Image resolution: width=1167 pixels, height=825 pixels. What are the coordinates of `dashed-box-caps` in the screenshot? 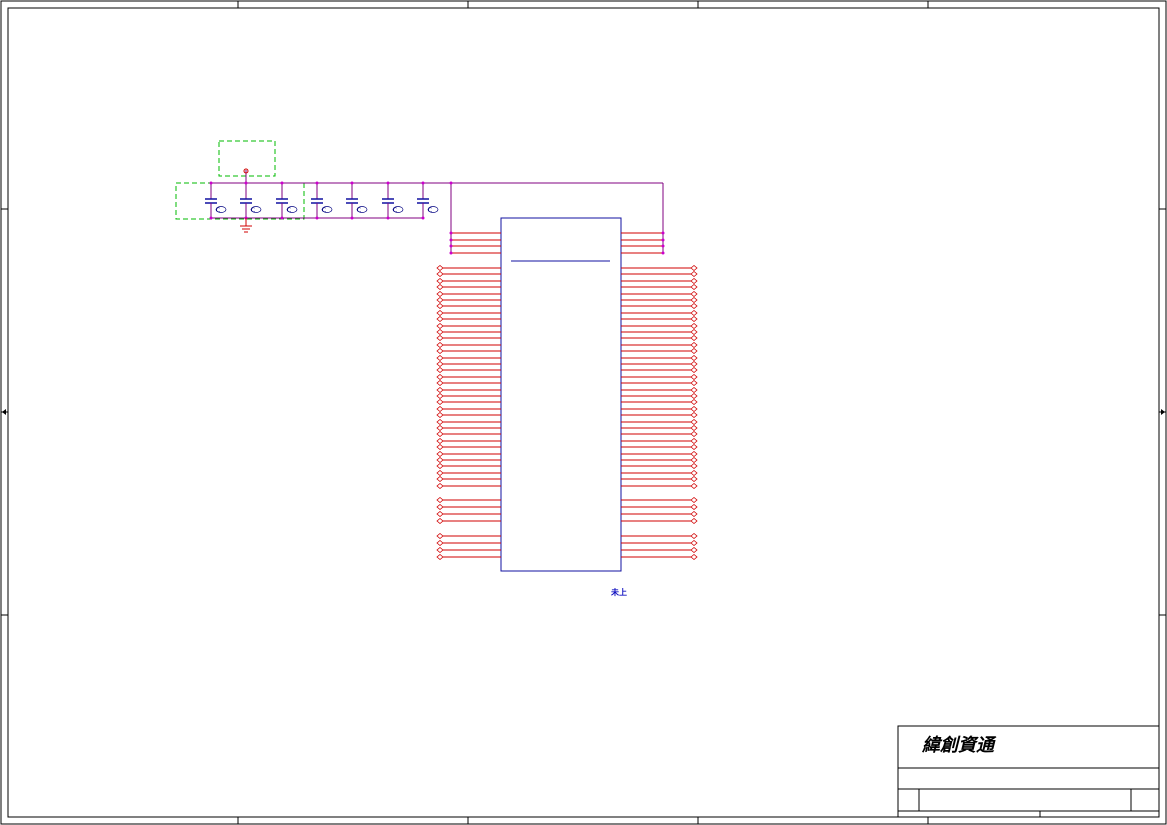 It's located at (240, 201).